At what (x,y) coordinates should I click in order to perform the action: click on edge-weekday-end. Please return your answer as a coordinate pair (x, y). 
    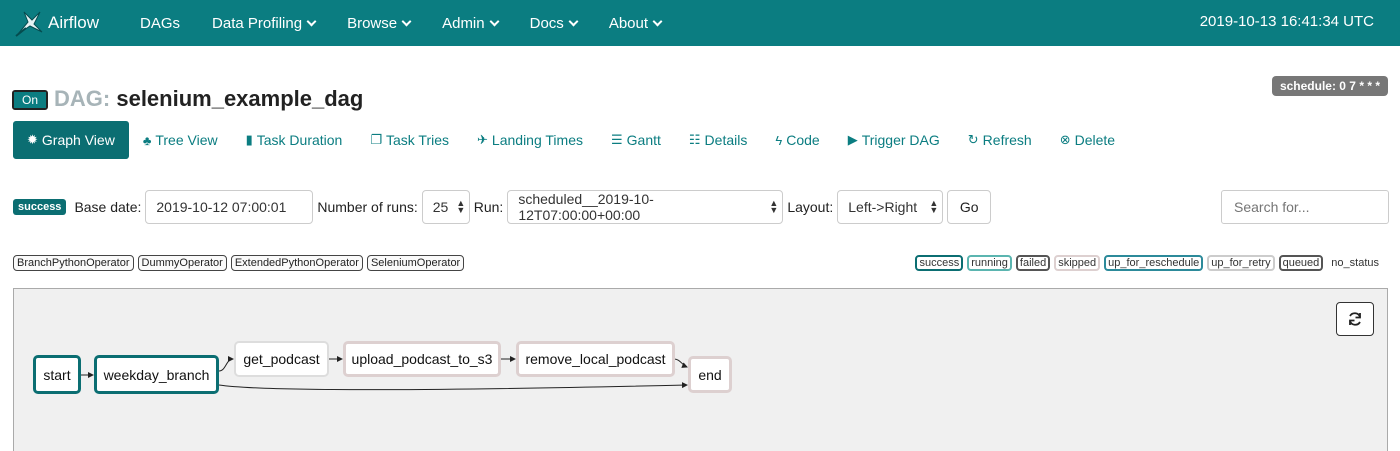
    Looking at the image, I should click on (453, 386).